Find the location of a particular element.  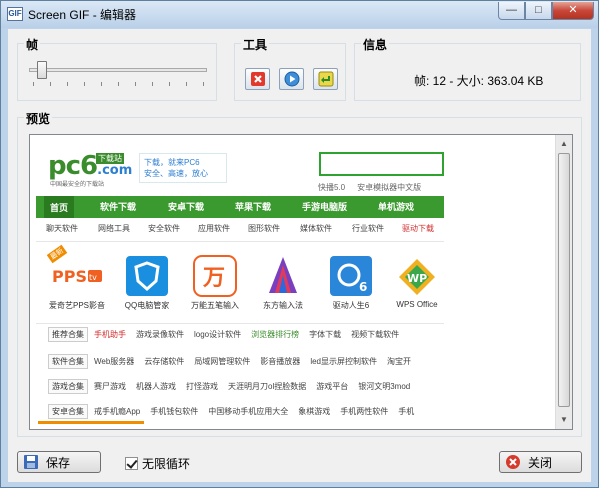

maximize-button: □ is located at coordinates (538, 11).